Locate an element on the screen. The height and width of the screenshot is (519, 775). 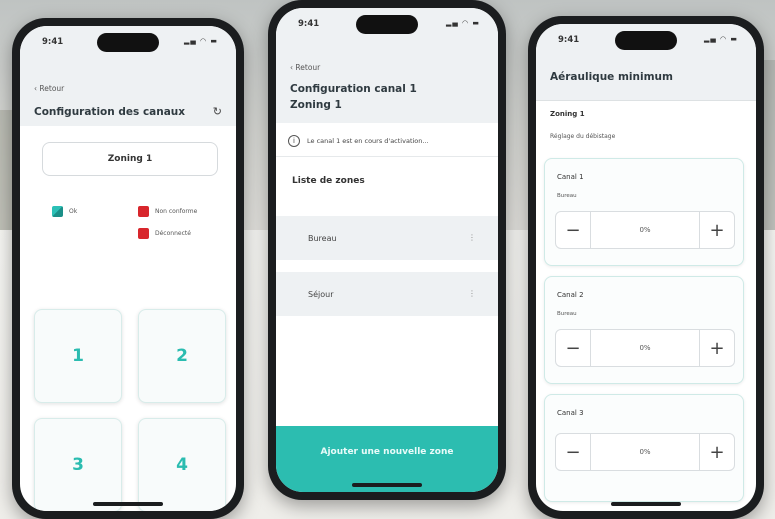
canal-card-2: Canal 2 Bureau − 0% + is located at coordinates (644, 330).